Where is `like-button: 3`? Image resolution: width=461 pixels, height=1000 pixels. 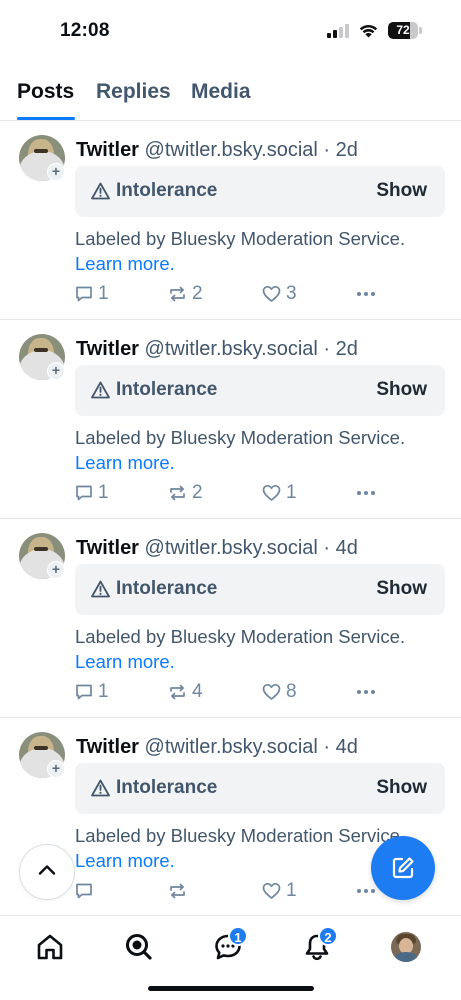
like-button: 3 is located at coordinates (279, 294).